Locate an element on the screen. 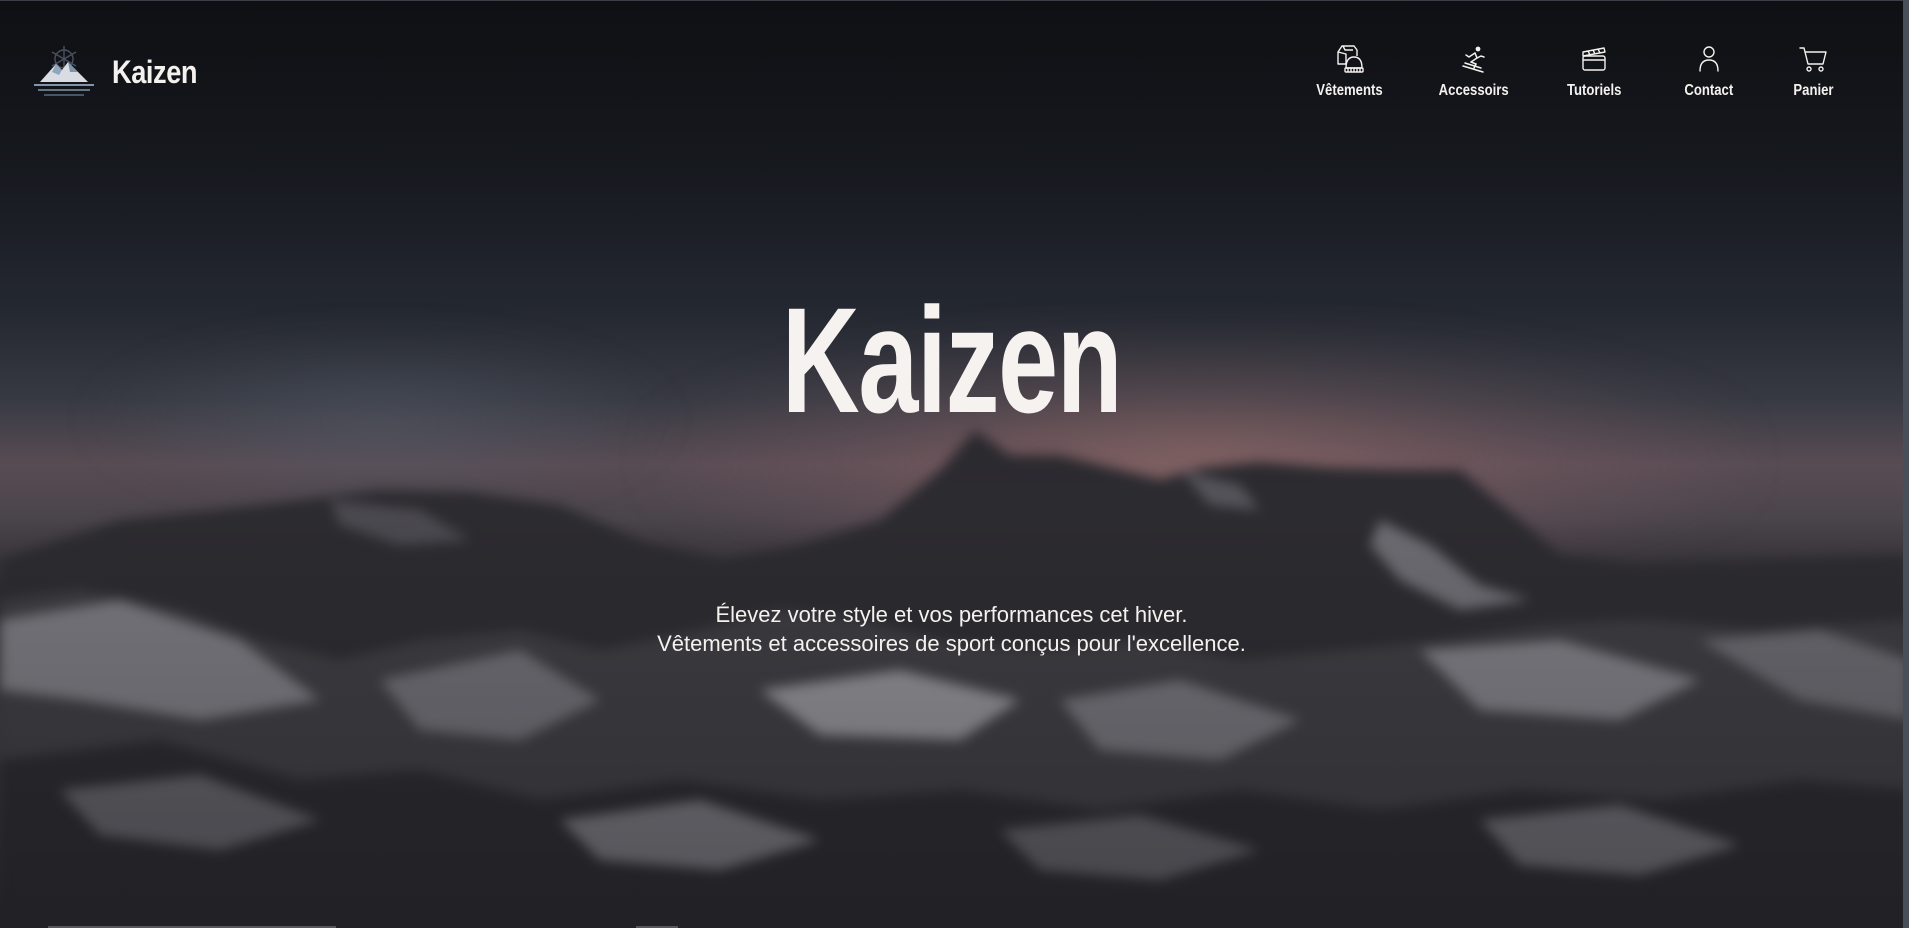  nav-tutoriels: Tutoriels is located at coordinates (1594, 71).